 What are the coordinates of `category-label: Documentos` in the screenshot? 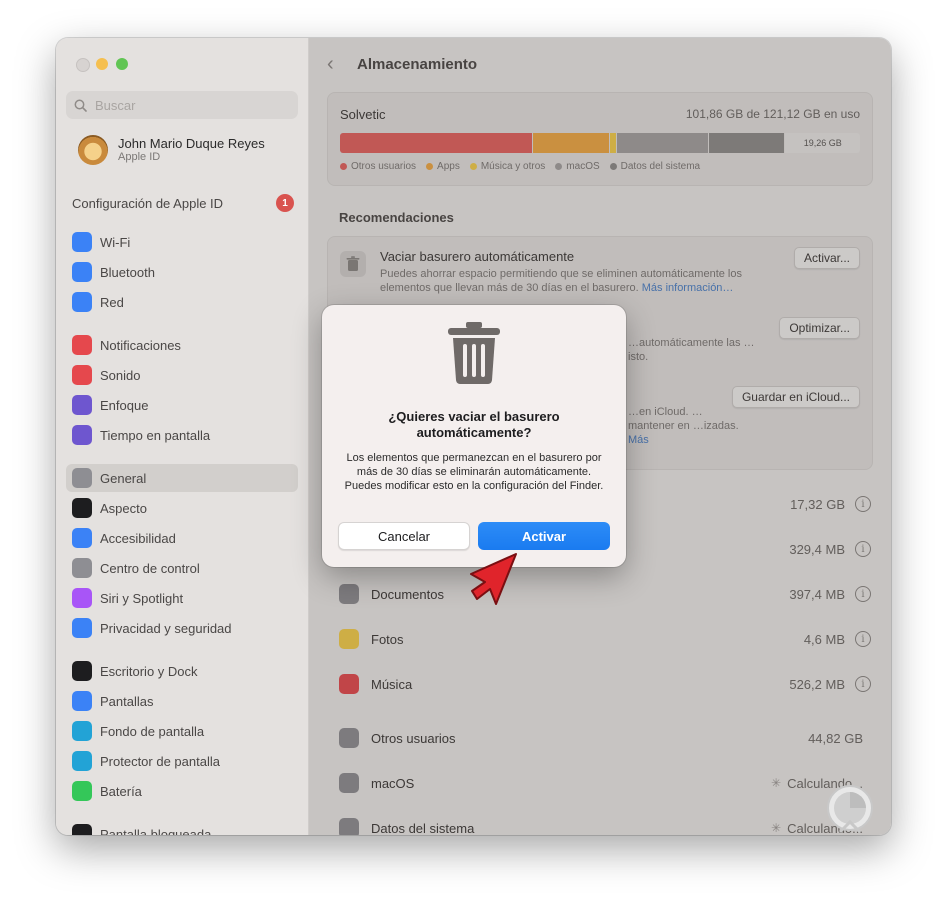 It's located at (407, 594).